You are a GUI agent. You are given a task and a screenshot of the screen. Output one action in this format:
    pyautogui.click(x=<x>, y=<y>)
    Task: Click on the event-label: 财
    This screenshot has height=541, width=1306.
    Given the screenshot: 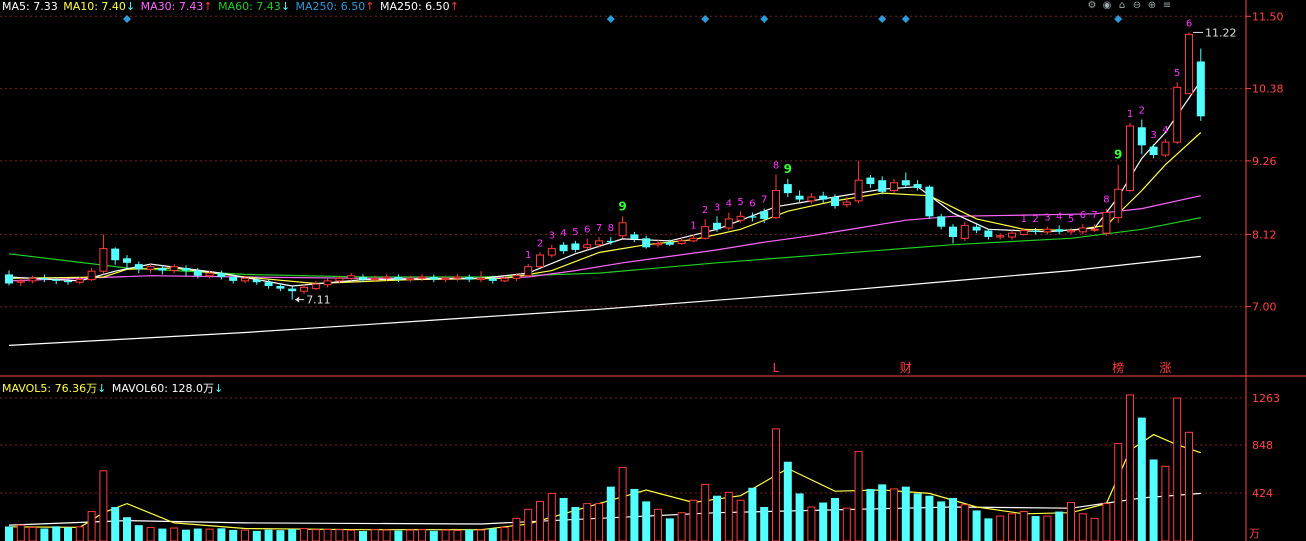 What is the action you would take?
    pyautogui.click(x=906, y=368)
    